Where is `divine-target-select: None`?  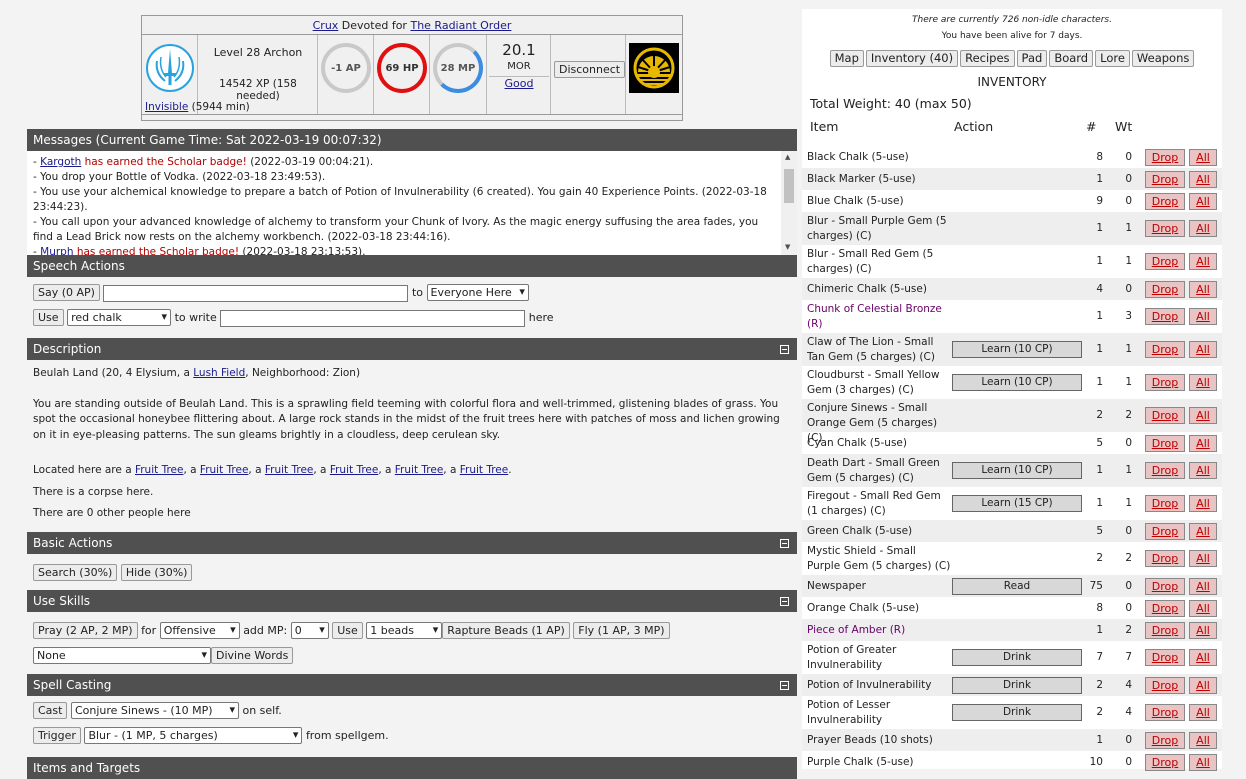 divine-target-select: None is located at coordinates (122, 655).